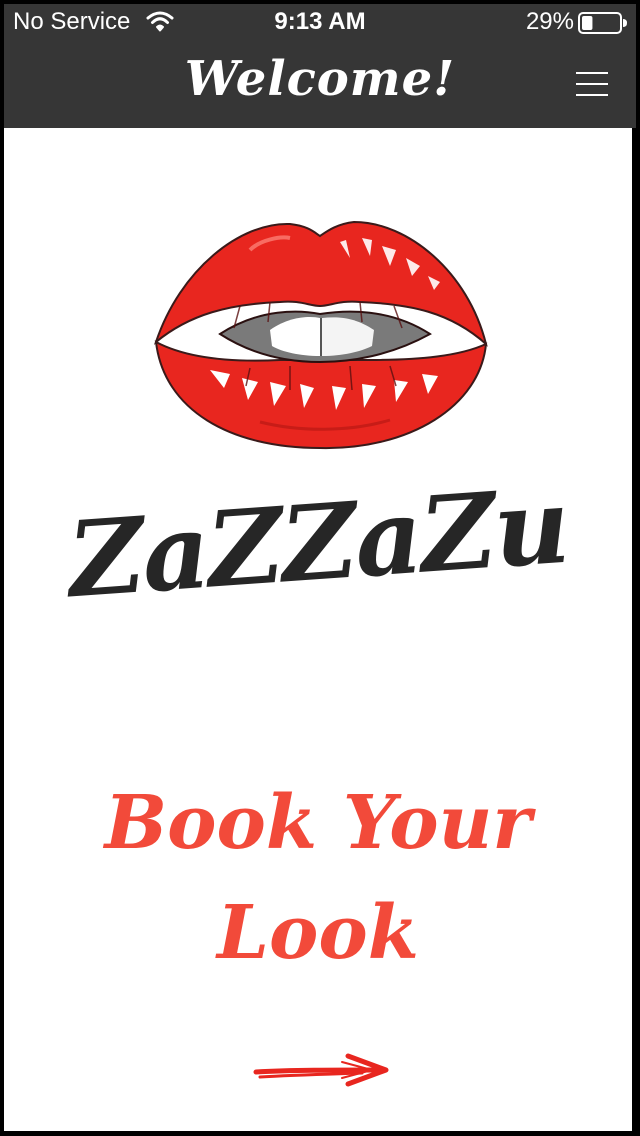 The image size is (640, 1136). I want to click on battery-icon, so click(603, 26).